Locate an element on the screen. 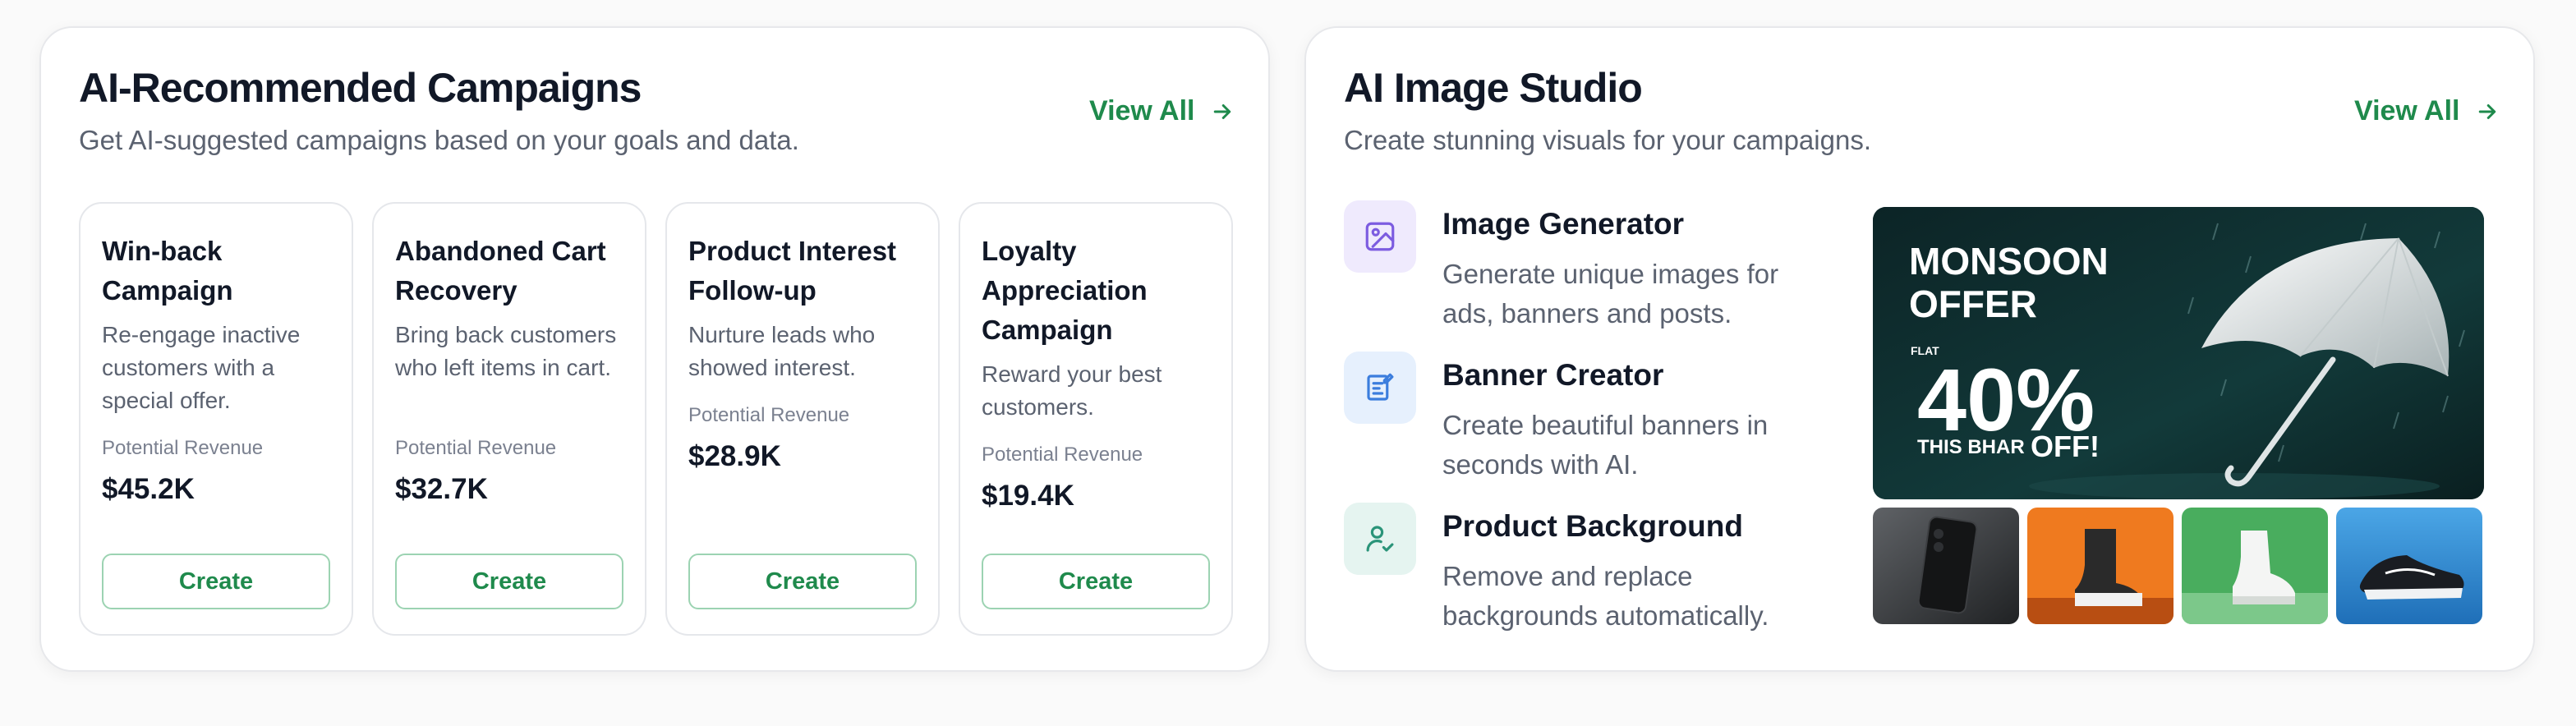  sneaker-running-image is located at coordinates (2409, 566).